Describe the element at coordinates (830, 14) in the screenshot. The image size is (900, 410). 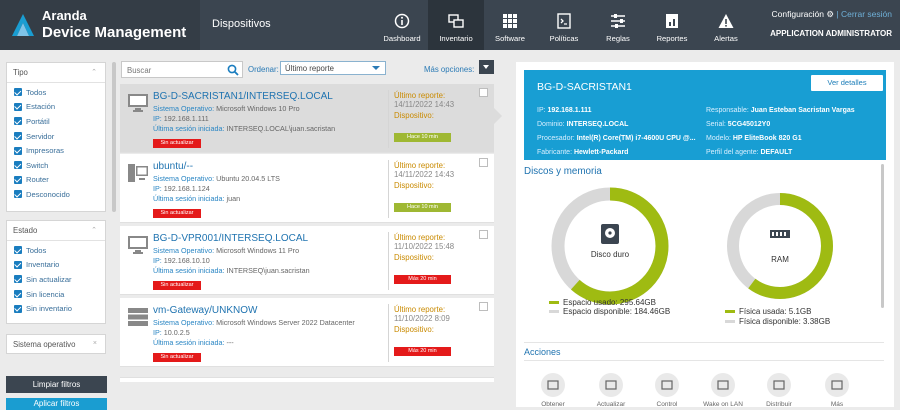
I see `gear-icon: ⚙` at that location.